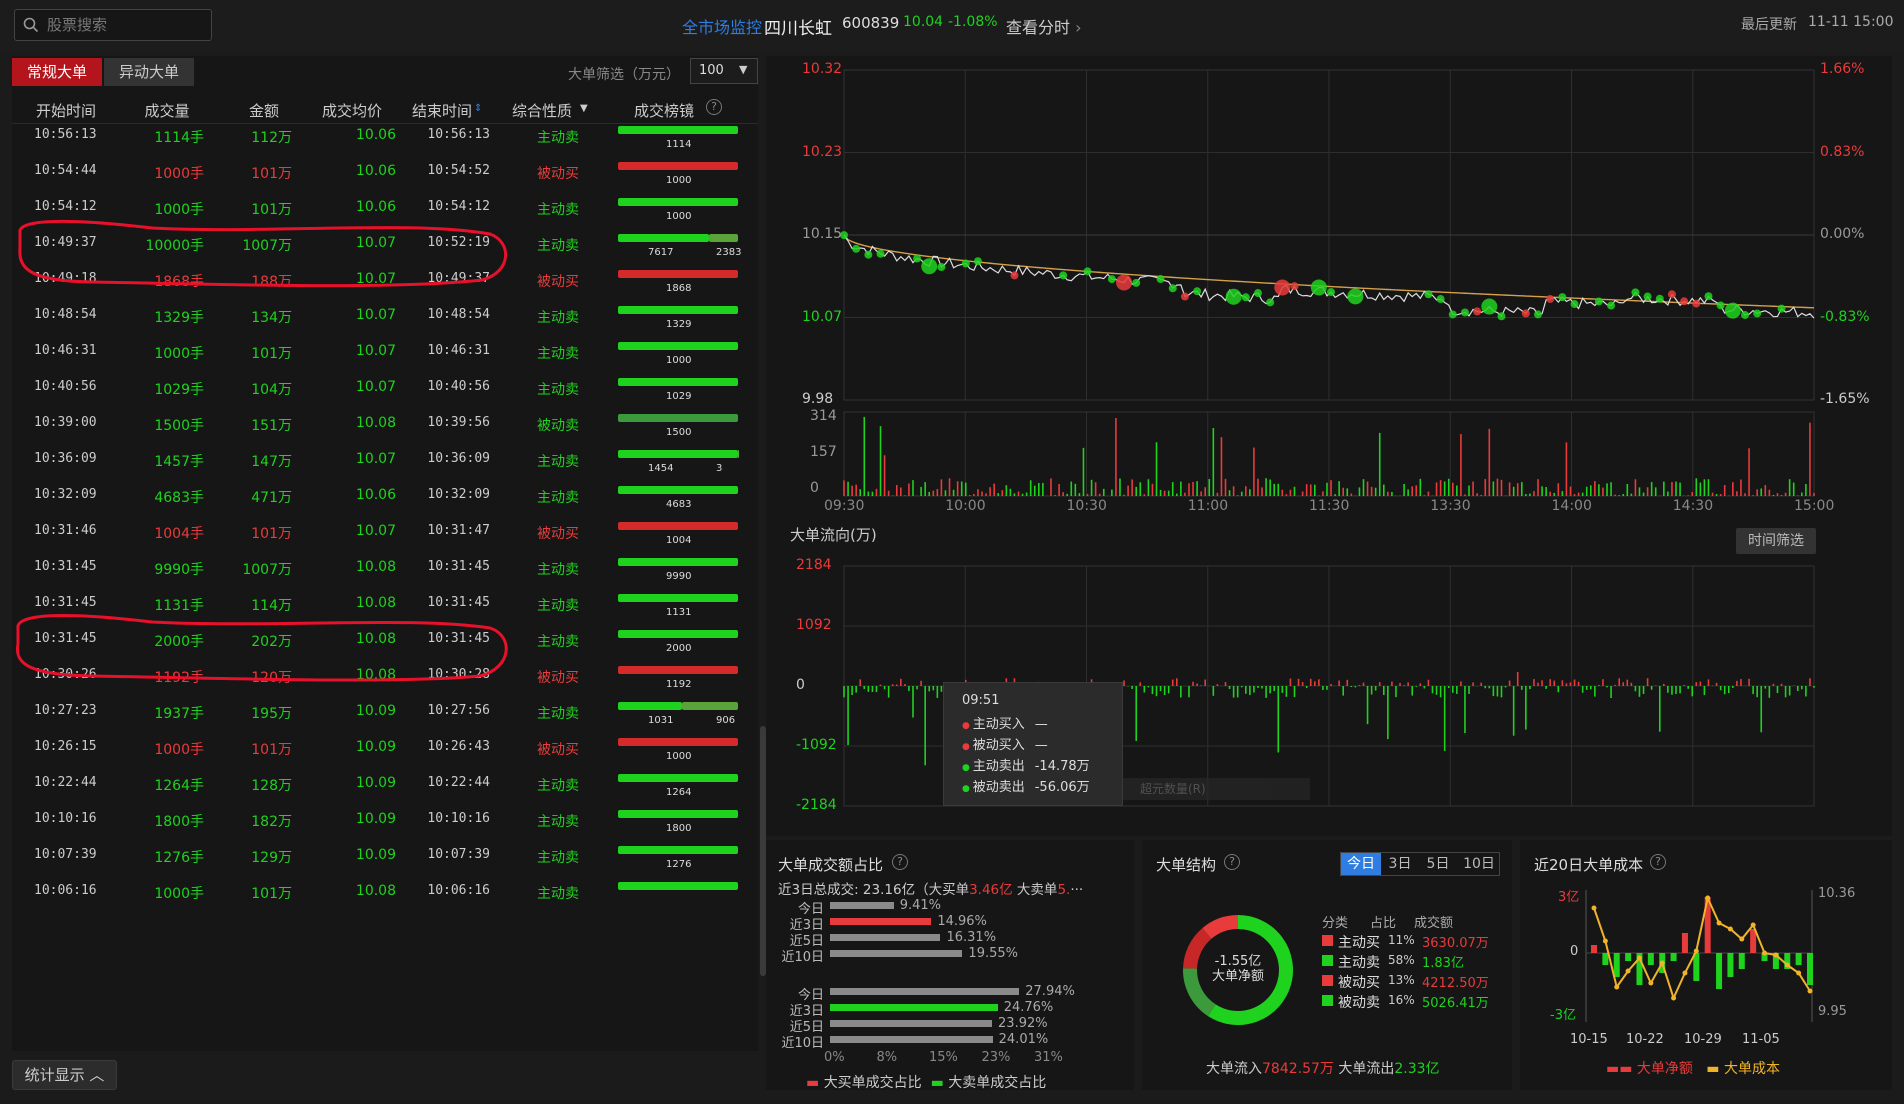 The height and width of the screenshot is (1104, 1904). I want to click on time-axis-label: 10:00, so click(965, 506).